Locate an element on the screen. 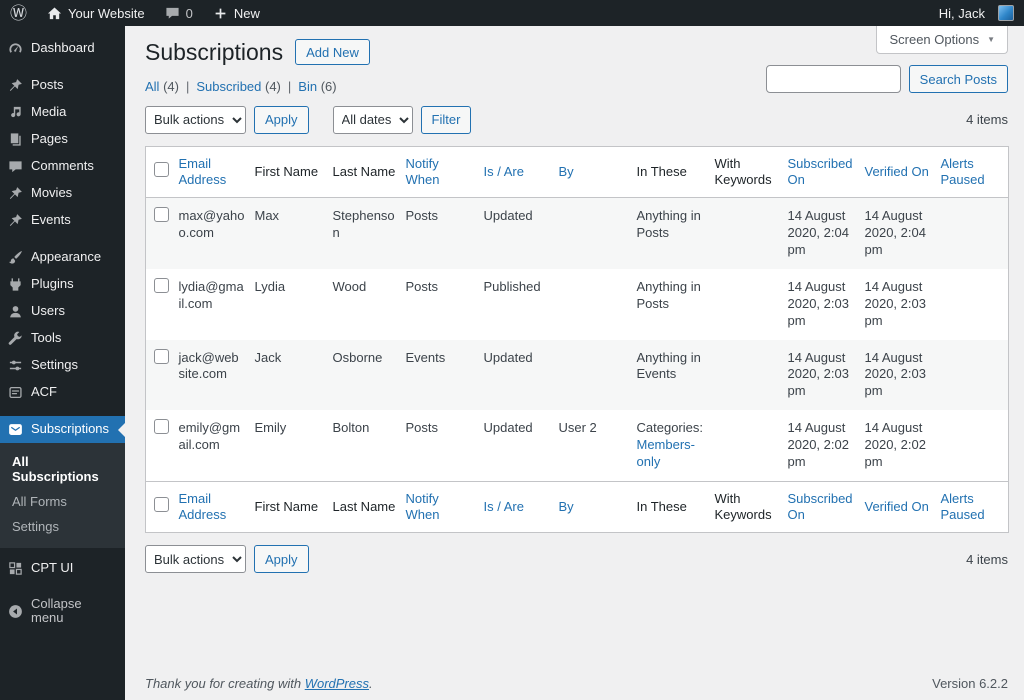 Image resolution: width=1024 pixels, height=700 pixels. submenu-item-settings: Settings is located at coordinates (62, 526).